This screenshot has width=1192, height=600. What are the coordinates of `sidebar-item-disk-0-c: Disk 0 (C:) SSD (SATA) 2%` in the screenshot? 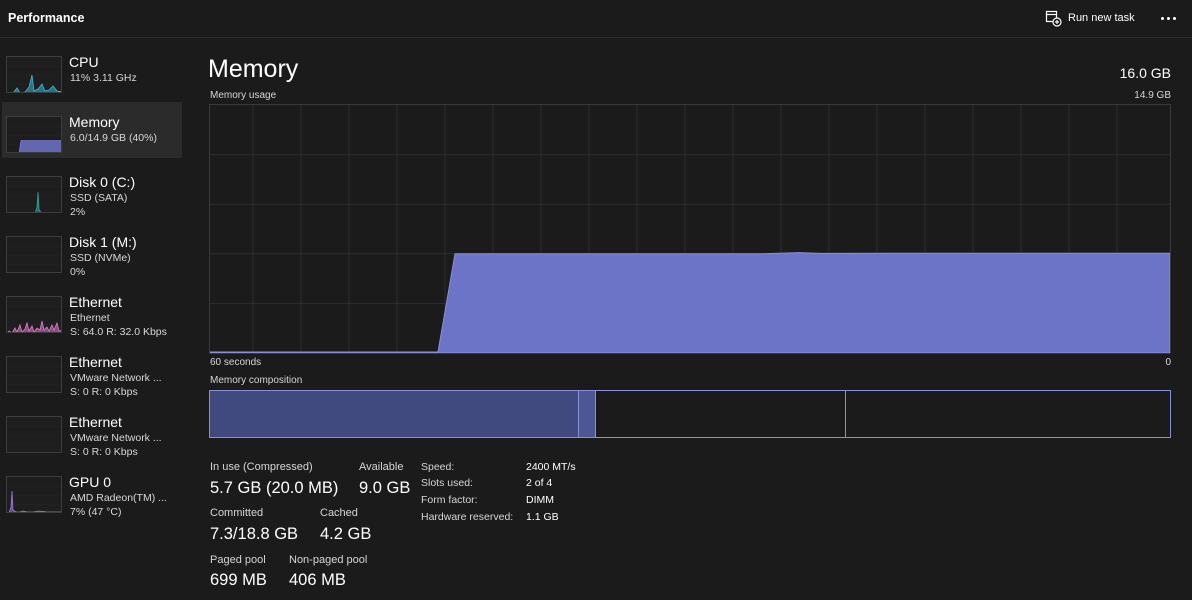 It's located at (92, 190).